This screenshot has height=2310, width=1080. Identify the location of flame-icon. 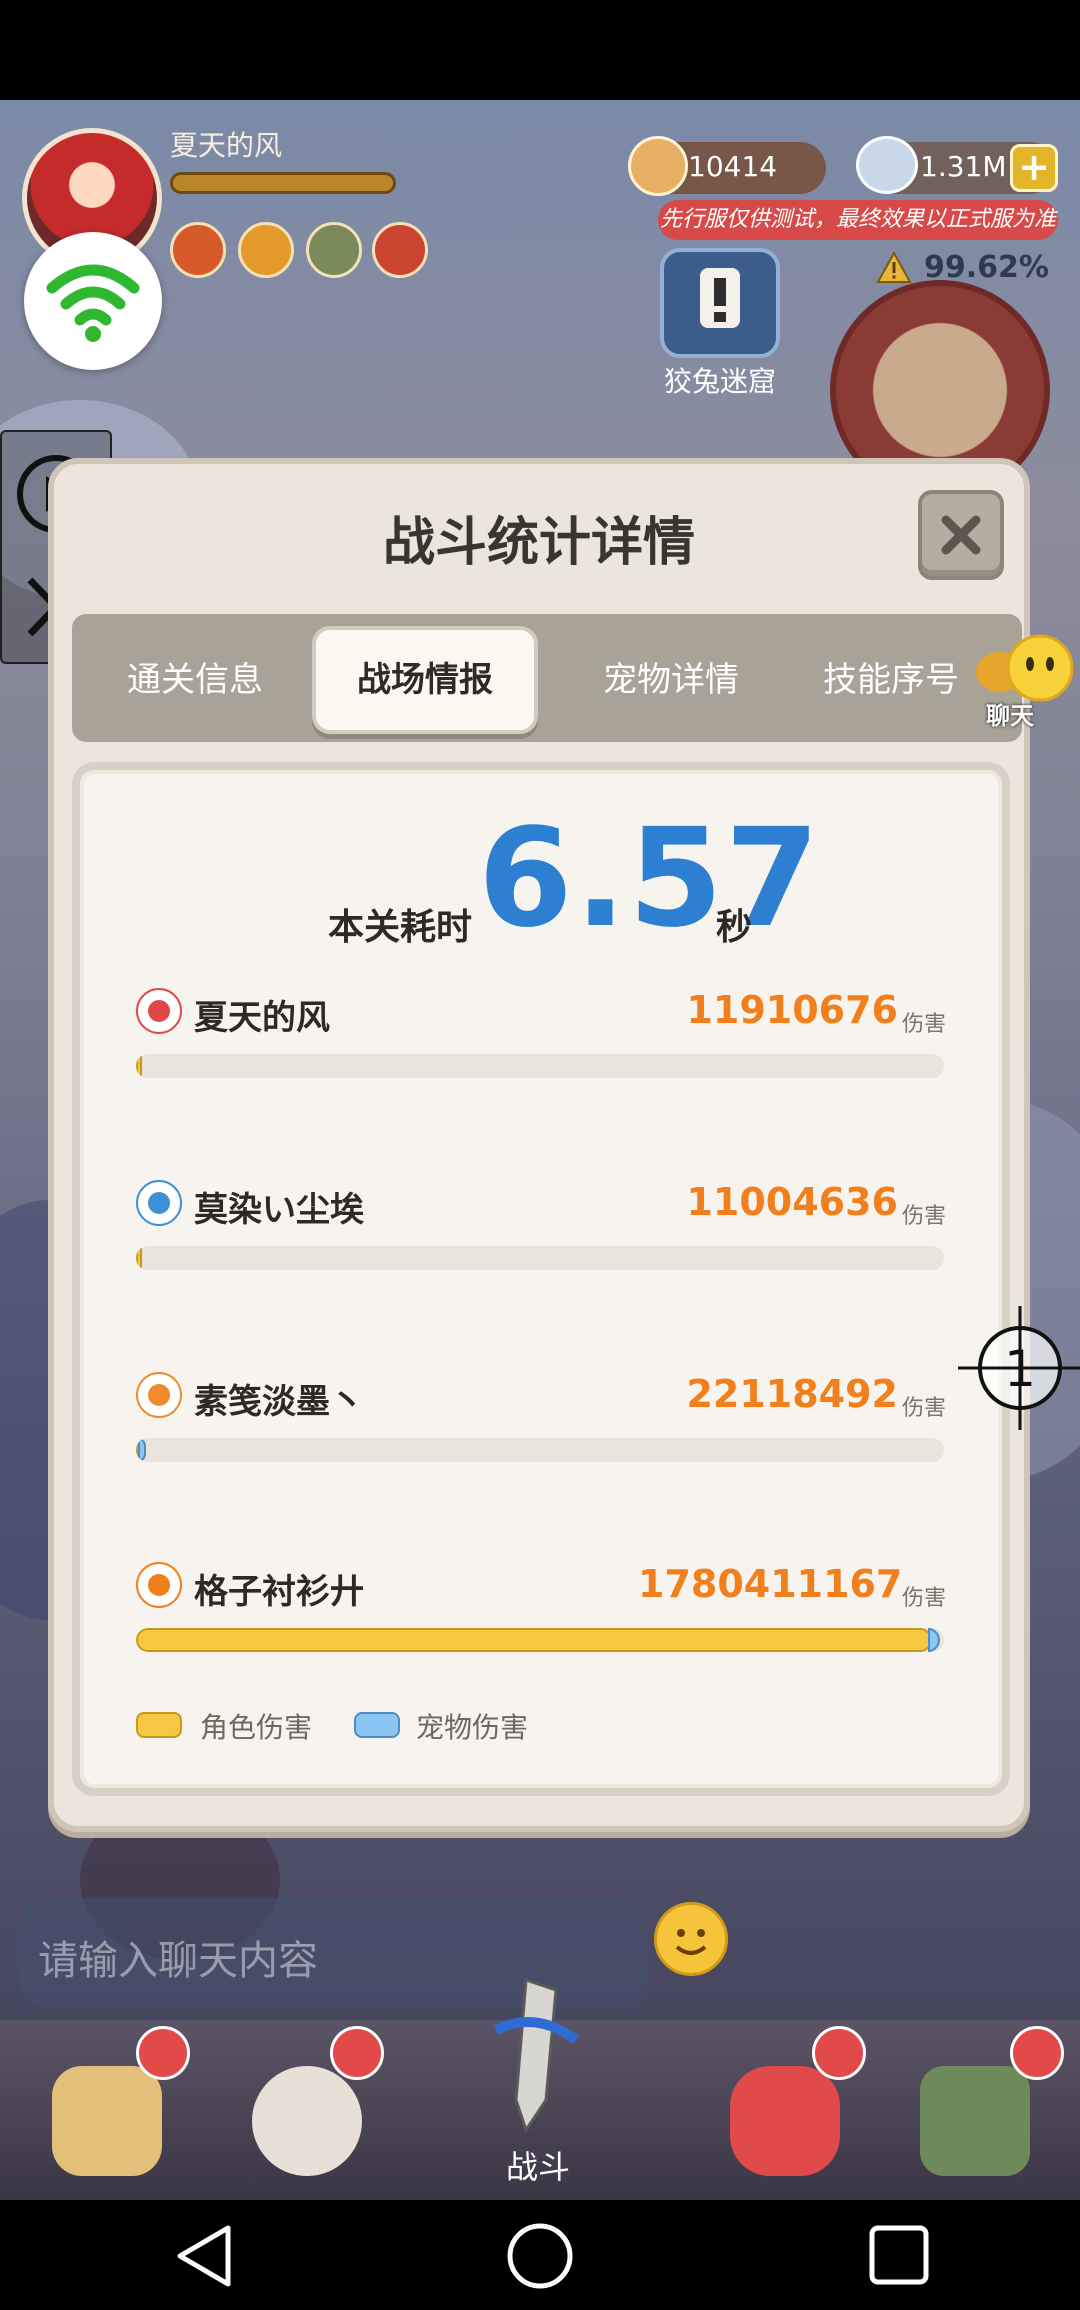
(159, 1585).